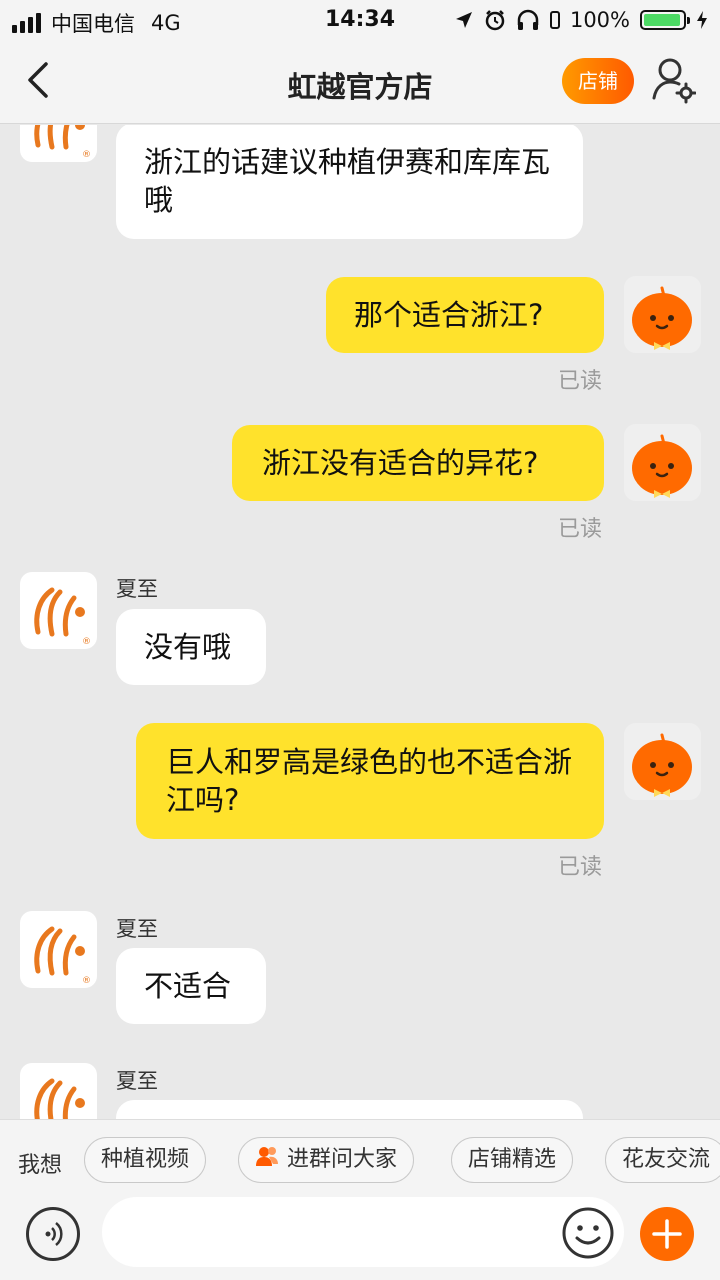  What do you see at coordinates (666, 1159) in the screenshot?
I see `chip-label: 花友交流` at bounding box center [666, 1159].